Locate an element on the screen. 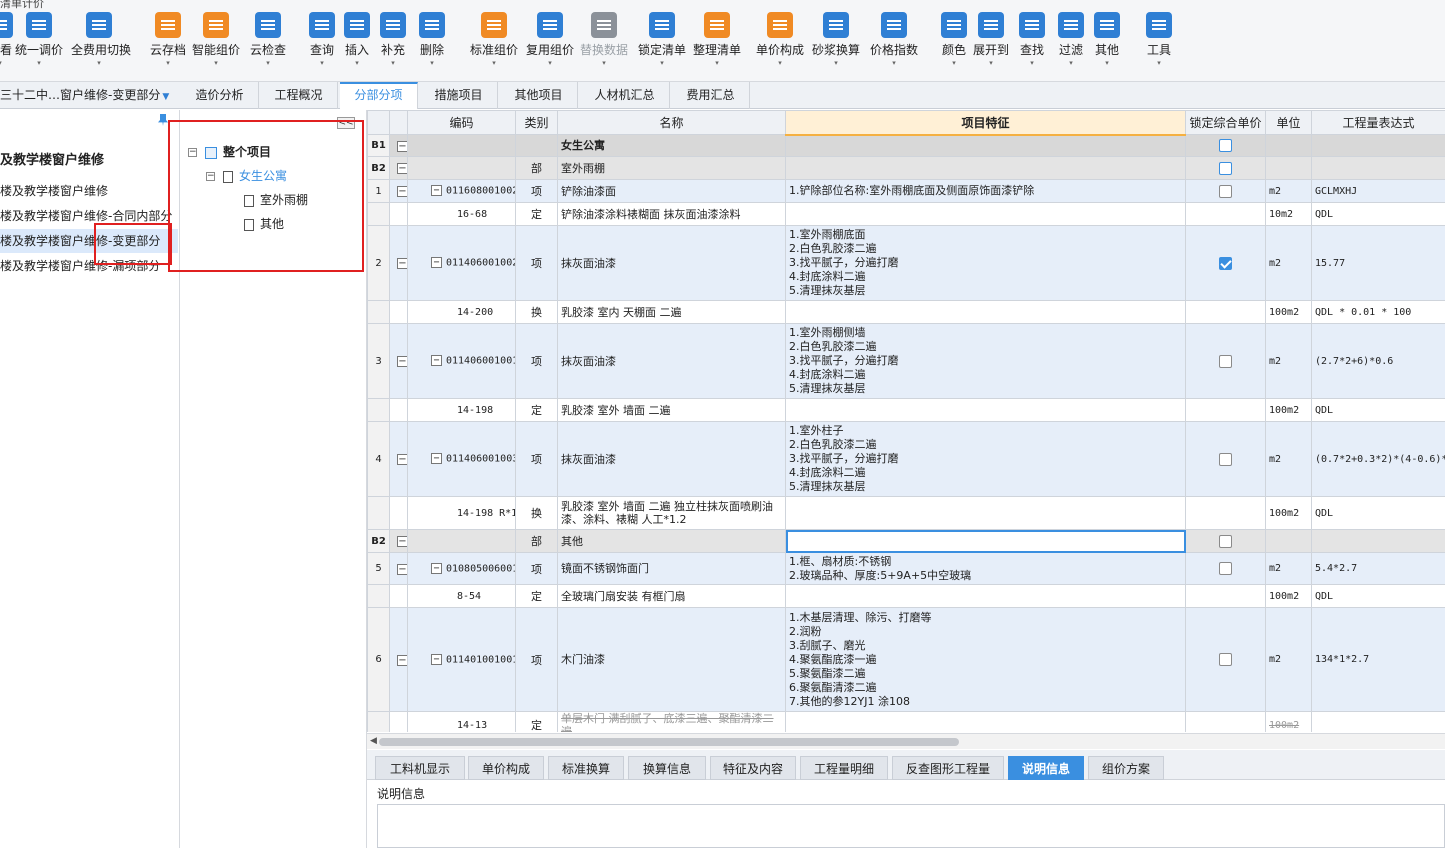  project-item-root: 及教学楼窗户维修 is located at coordinates (89, 161).